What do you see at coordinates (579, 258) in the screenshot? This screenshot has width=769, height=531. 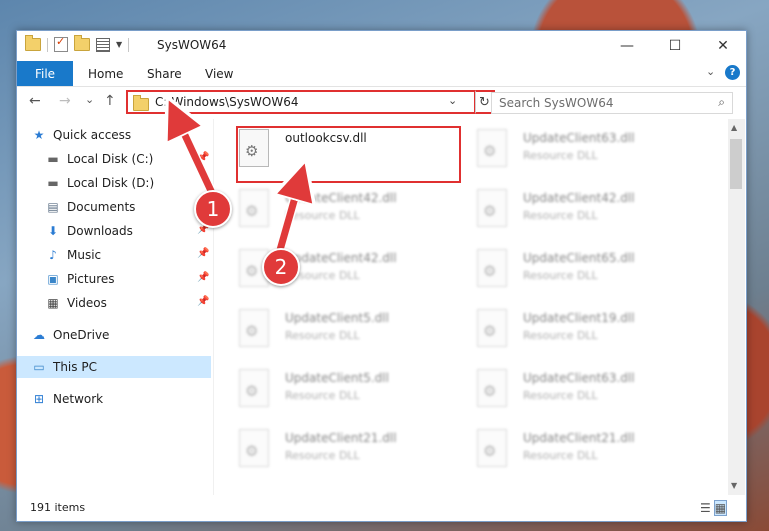 I see `file-name: UpdateClient65.dll` at bounding box center [579, 258].